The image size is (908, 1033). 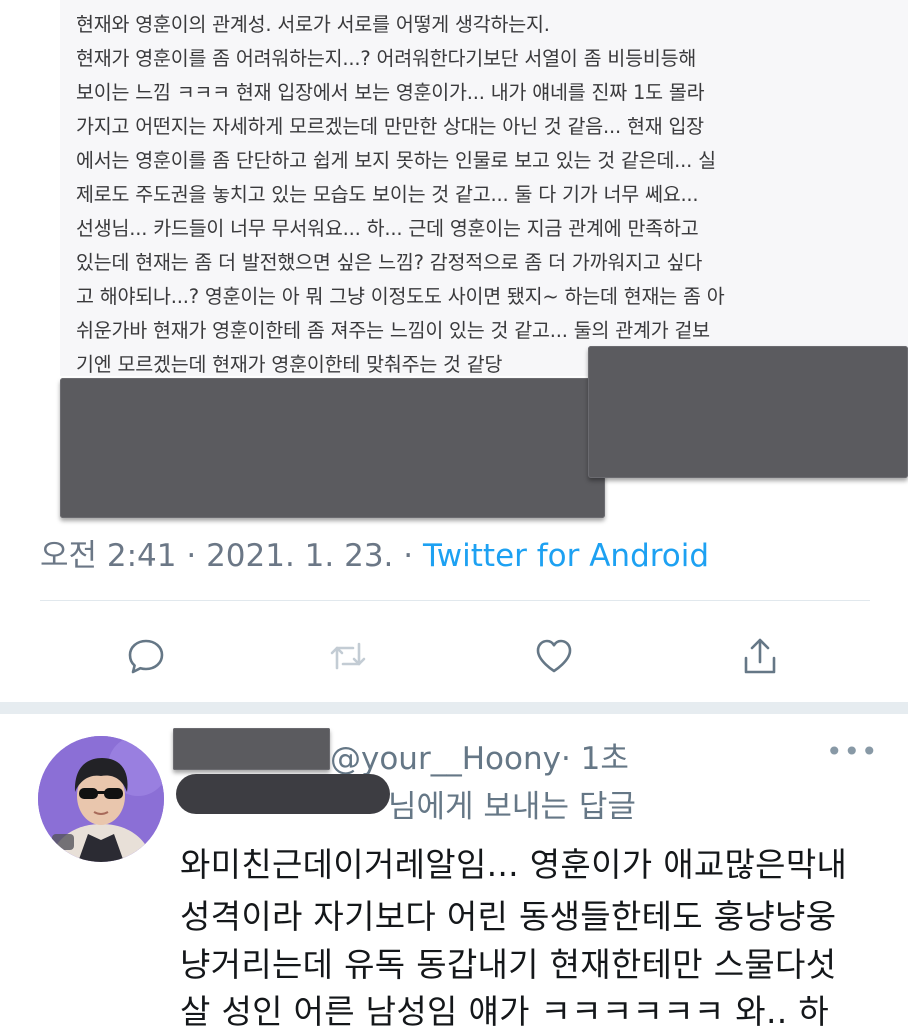 I want to click on reply-text-line: 냥거리는데 유독 동갑내기 현재한테만 스물다섯, so click(x=508, y=964).